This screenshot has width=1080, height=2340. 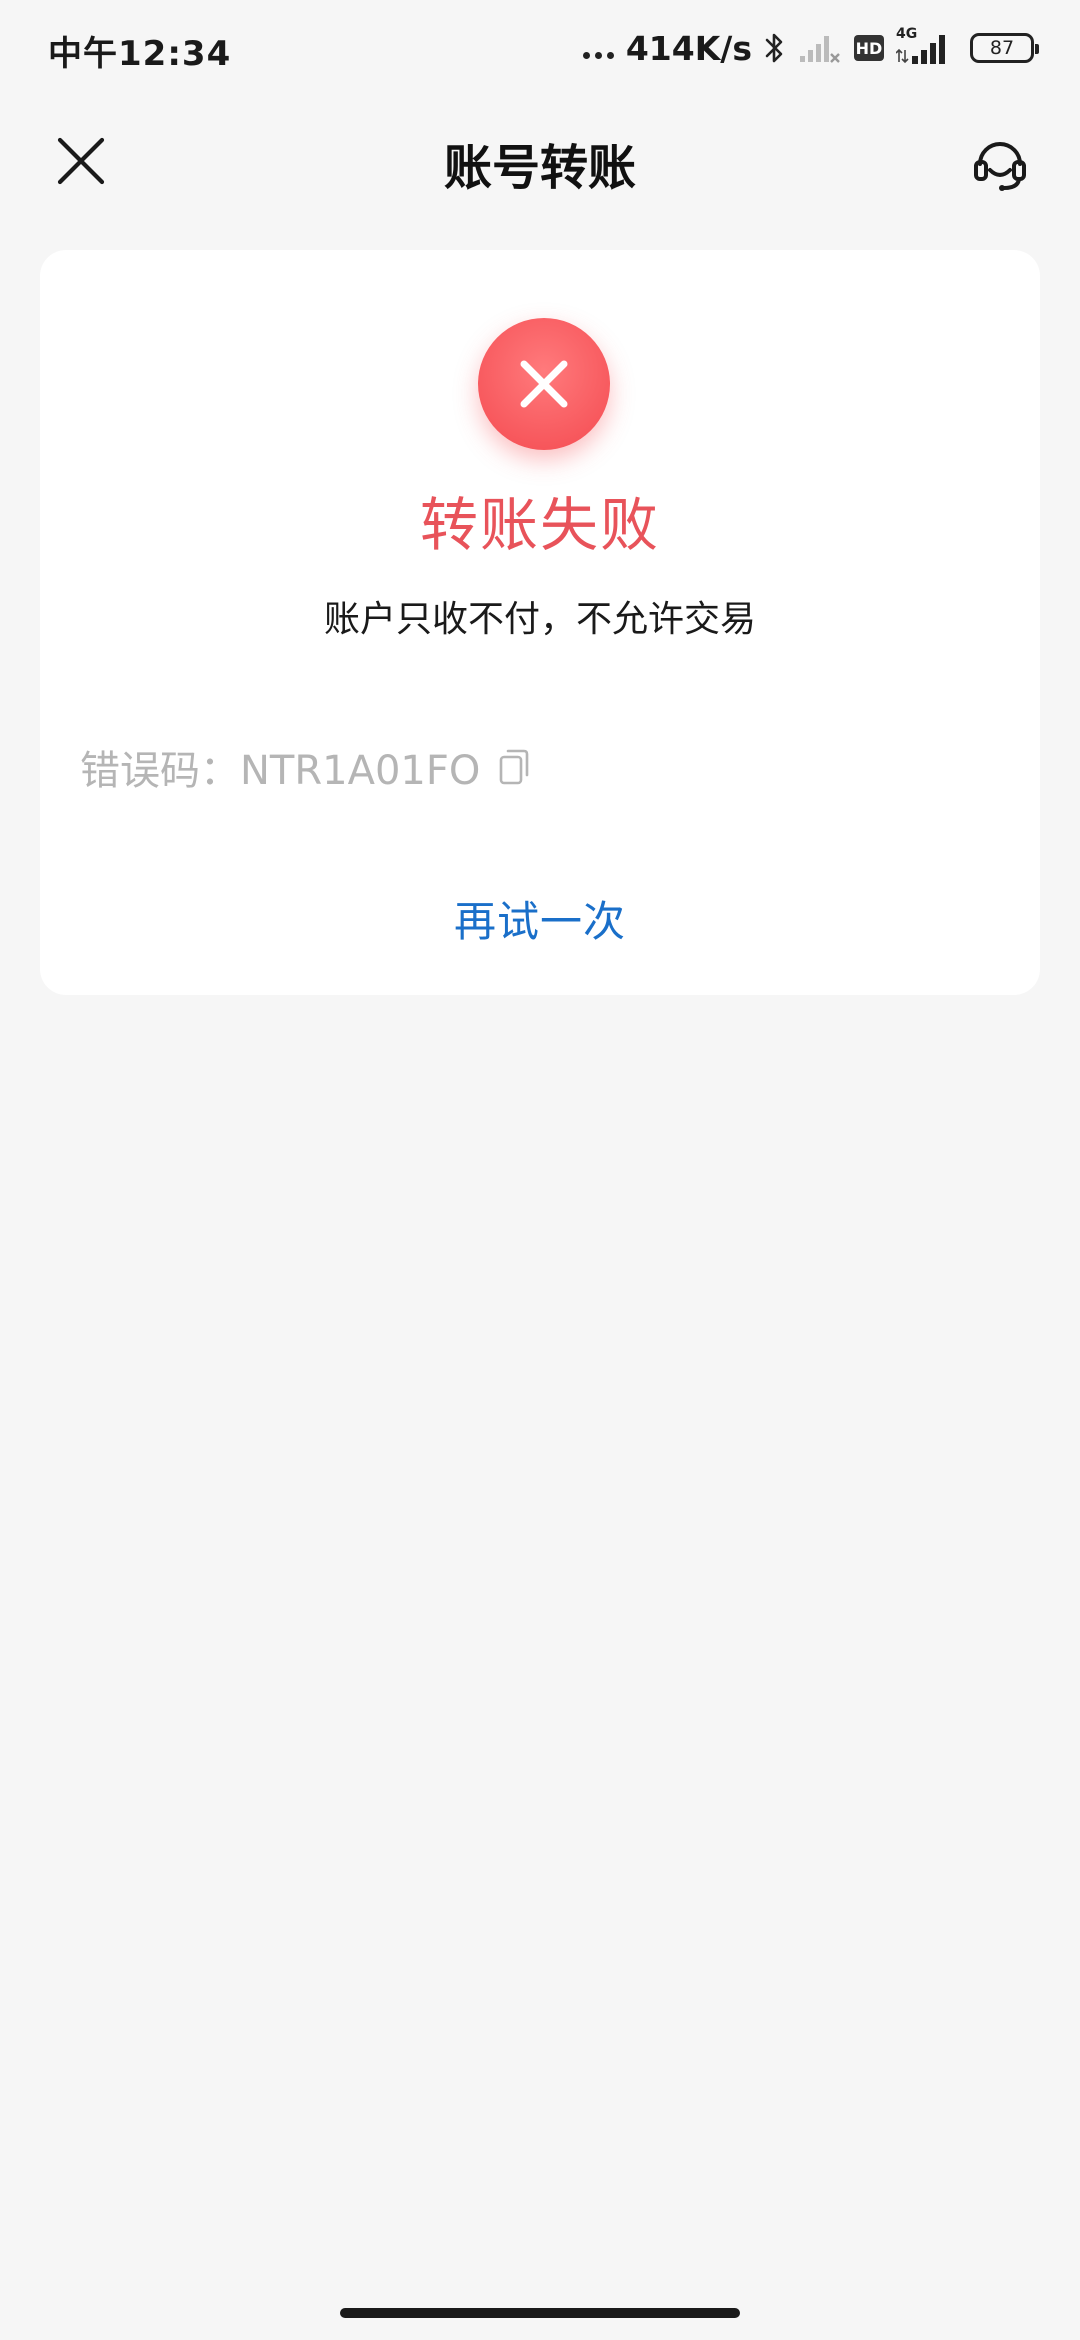 I want to click on more-dots-icon, so click(x=598, y=48).